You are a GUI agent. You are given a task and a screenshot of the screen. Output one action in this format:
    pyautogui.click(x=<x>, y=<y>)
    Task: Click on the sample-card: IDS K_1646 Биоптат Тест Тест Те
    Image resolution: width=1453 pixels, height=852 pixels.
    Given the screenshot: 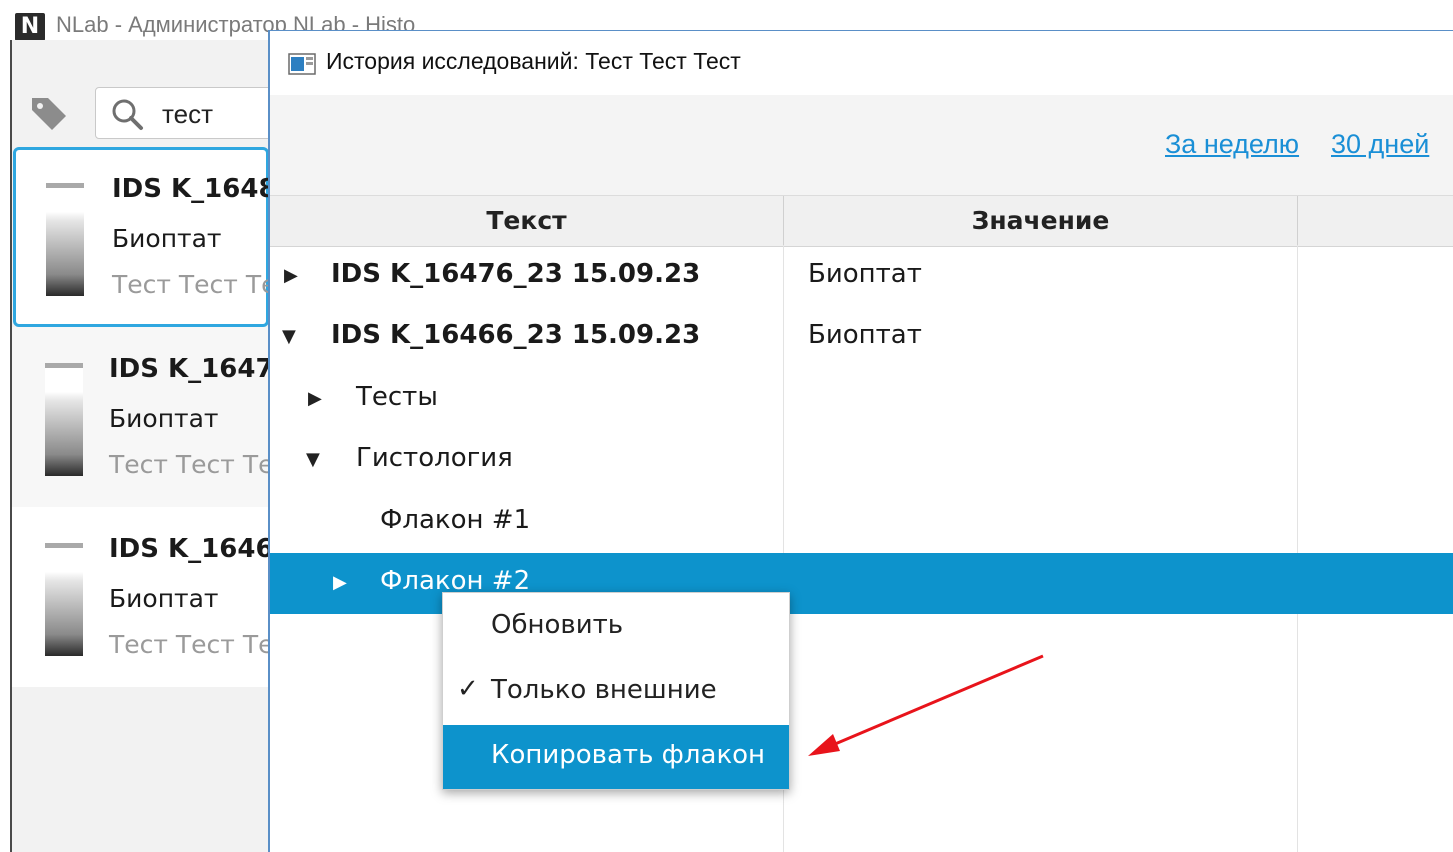 What is the action you would take?
    pyautogui.click(x=143, y=597)
    